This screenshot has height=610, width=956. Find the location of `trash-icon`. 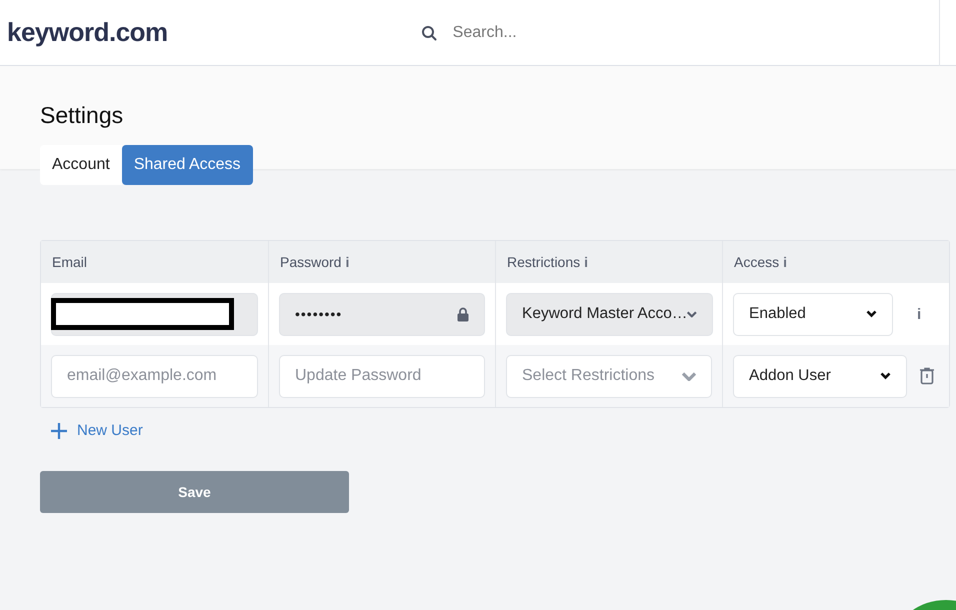

trash-icon is located at coordinates (927, 376).